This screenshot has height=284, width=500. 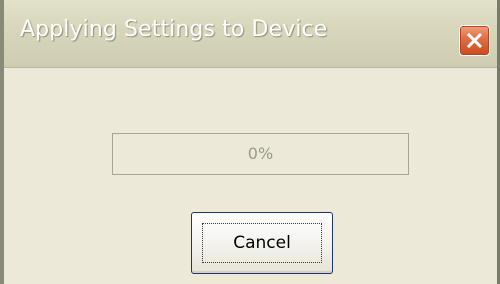 I want to click on progress-percent-text: 0%, so click(x=260, y=153).